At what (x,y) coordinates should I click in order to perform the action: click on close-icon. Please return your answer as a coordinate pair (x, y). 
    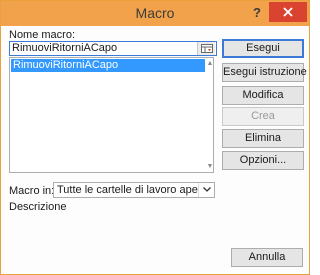
    Looking at the image, I should click on (288, 12).